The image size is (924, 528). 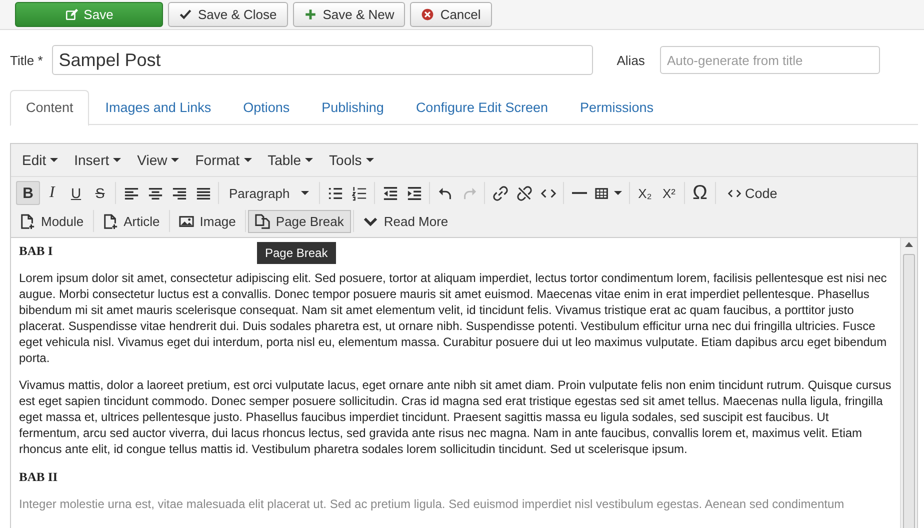 What do you see at coordinates (445, 193) in the screenshot?
I see `undo-icon` at bounding box center [445, 193].